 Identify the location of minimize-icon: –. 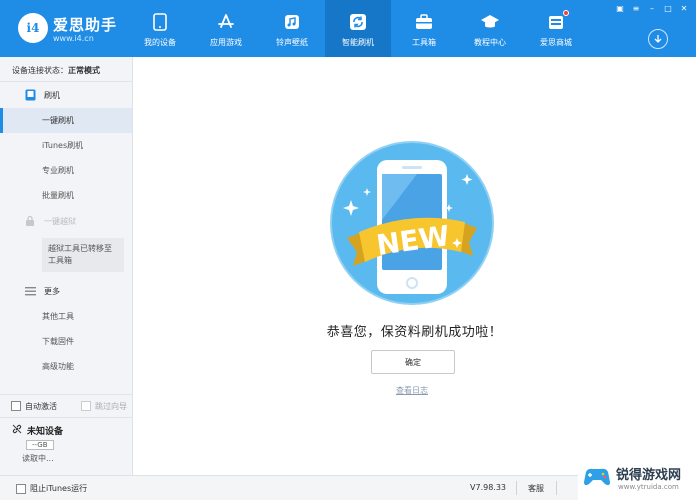
(652, 9).